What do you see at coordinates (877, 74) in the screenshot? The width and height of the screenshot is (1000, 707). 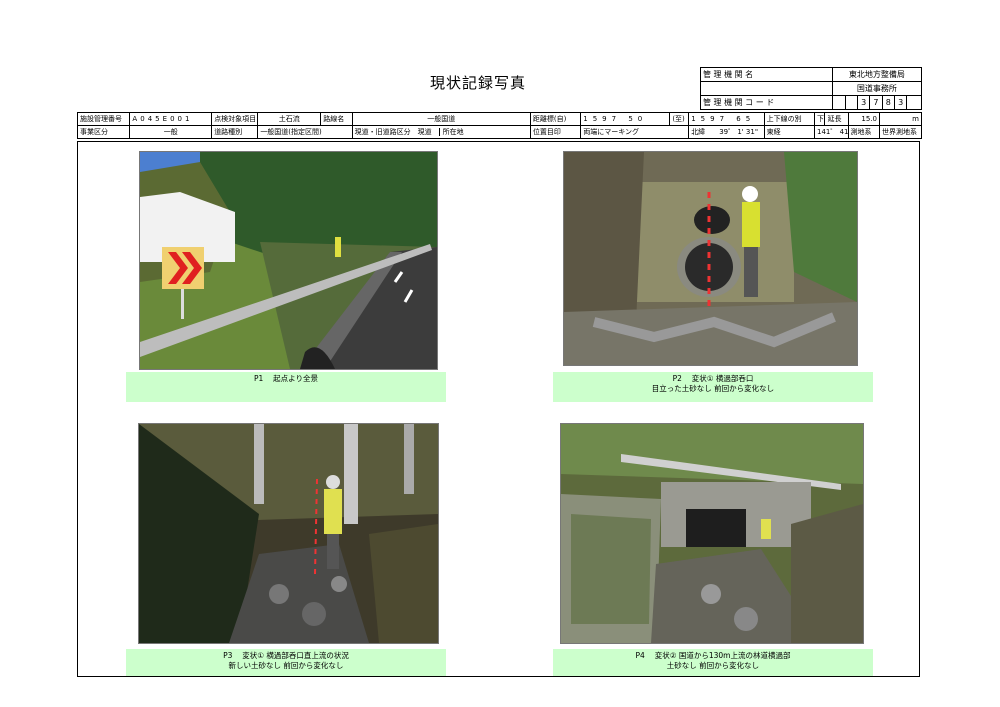 I see `org-name-1: 東北地方整備局` at bounding box center [877, 74].